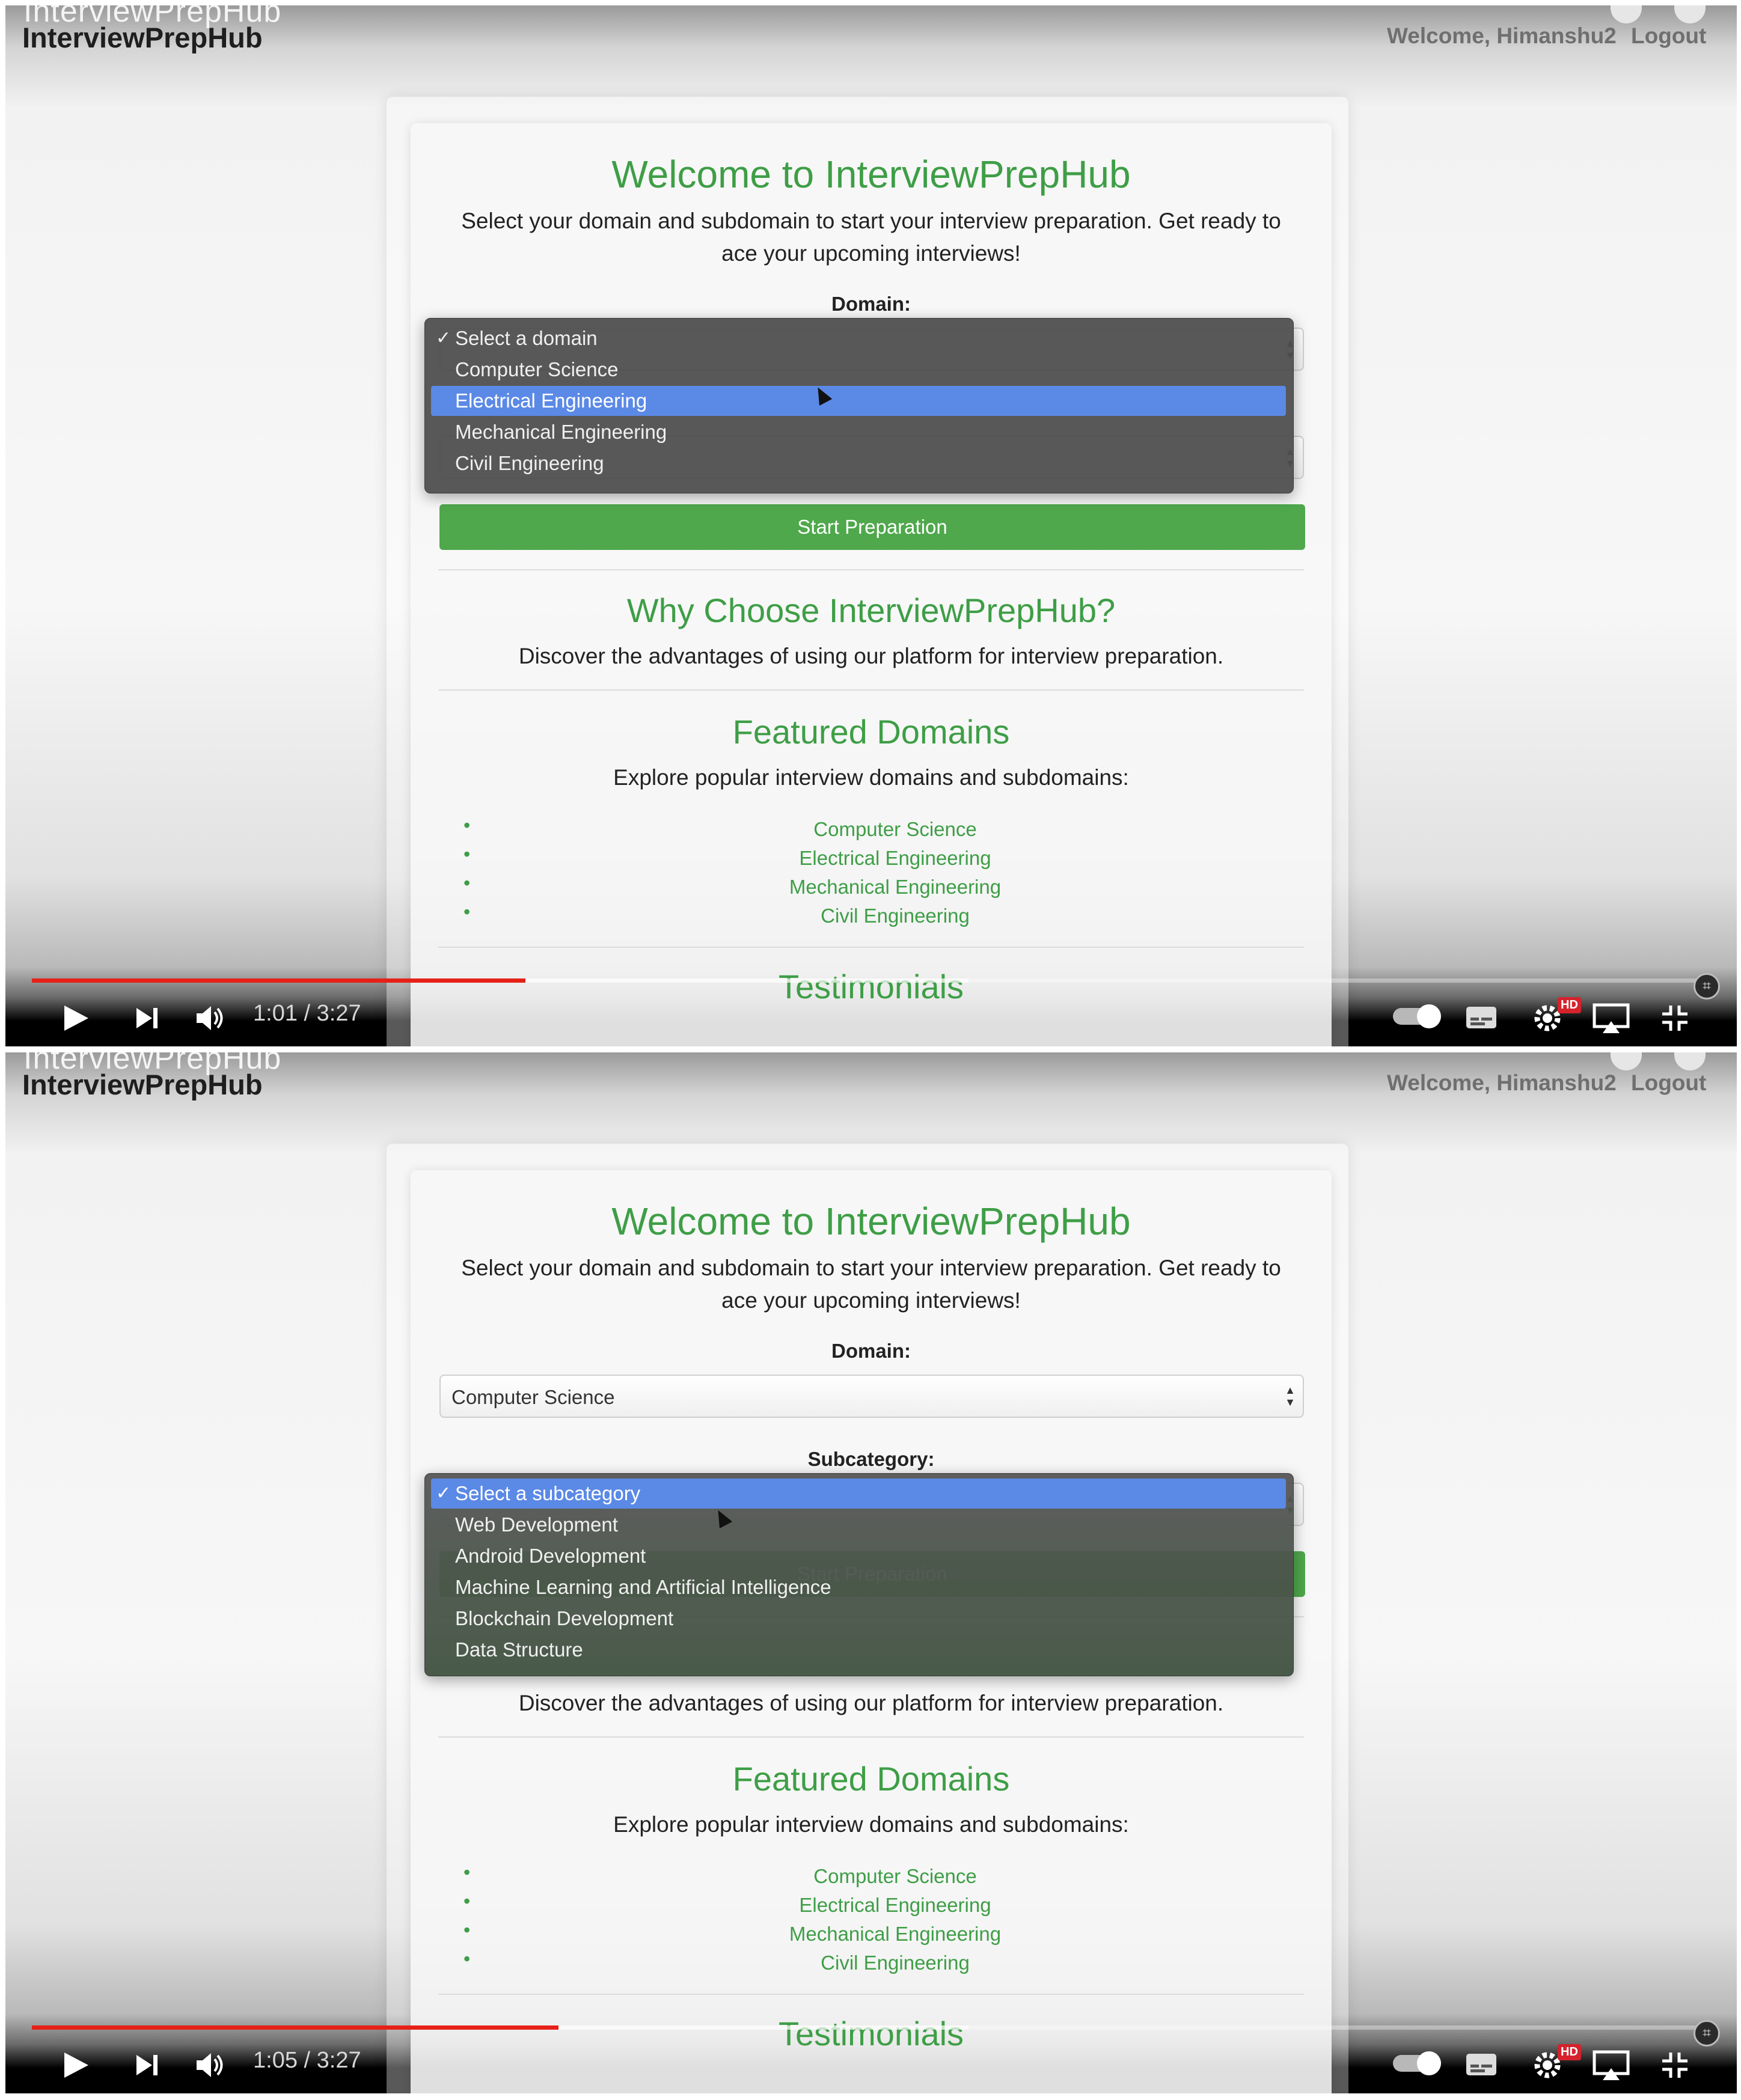 Image resolution: width=1741 pixels, height=2100 pixels. Describe the element at coordinates (307, 2060) in the screenshot. I see `video-time: 1:05 / 3:27` at that location.